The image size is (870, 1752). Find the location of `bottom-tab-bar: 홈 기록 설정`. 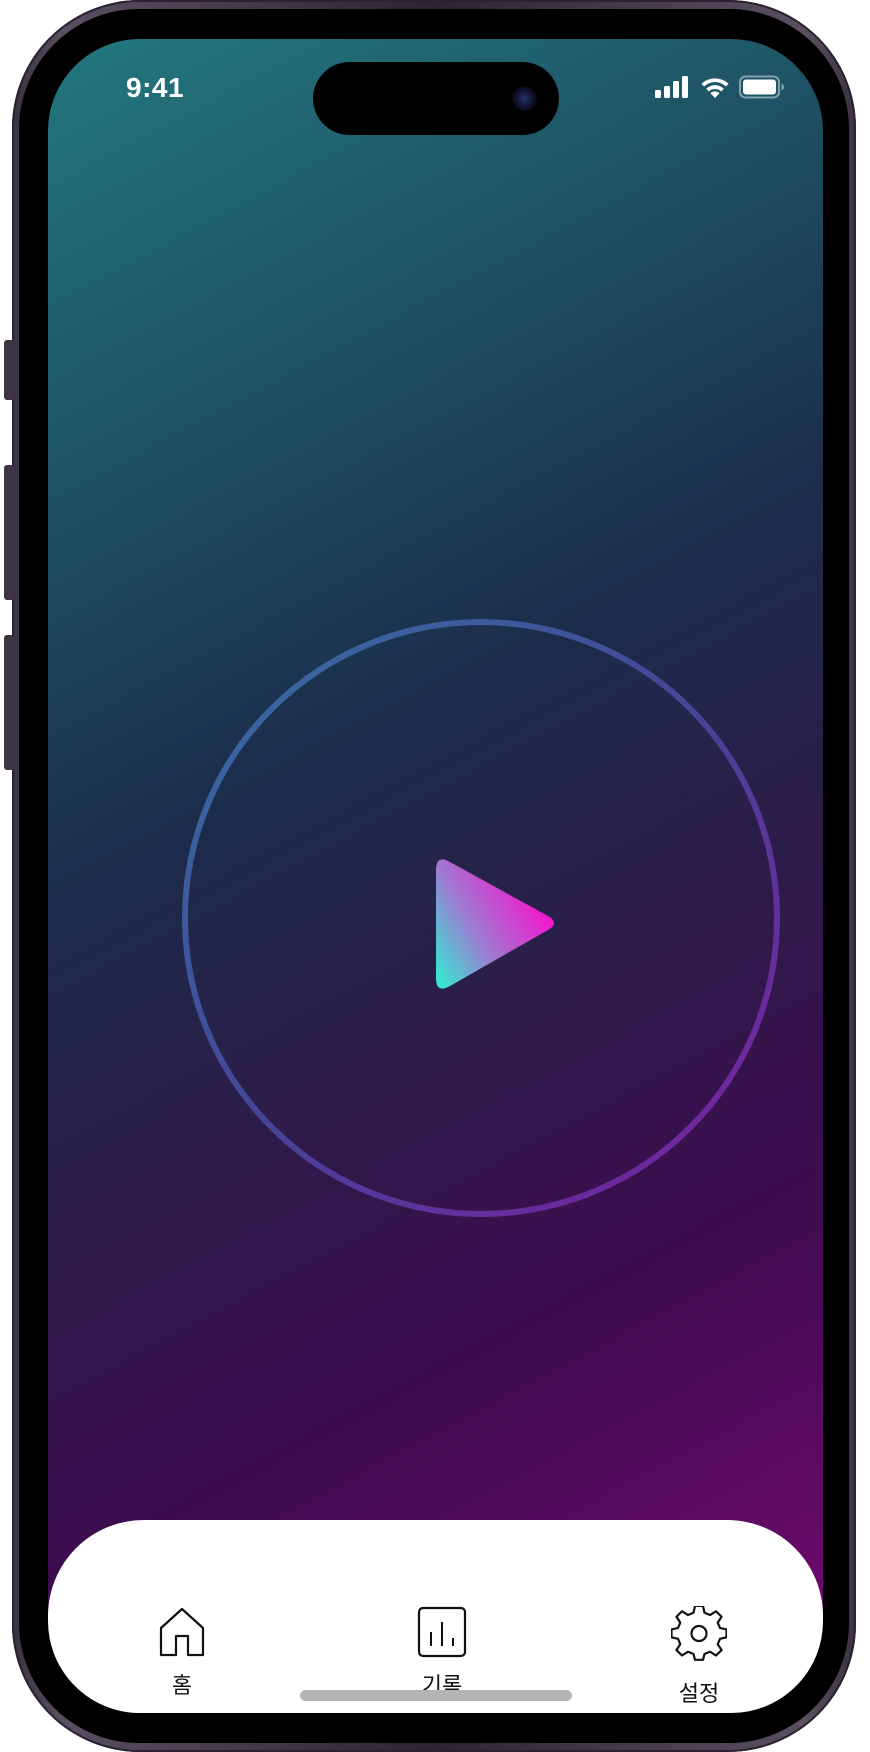

bottom-tab-bar: 홈 기록 설정 is located at coordinates (435, 1616).